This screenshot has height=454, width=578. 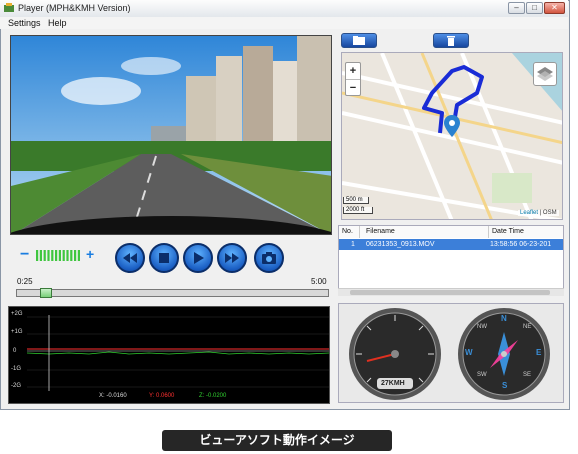 I want to click on file-list-scrollbar, so click(x=451, y=292).